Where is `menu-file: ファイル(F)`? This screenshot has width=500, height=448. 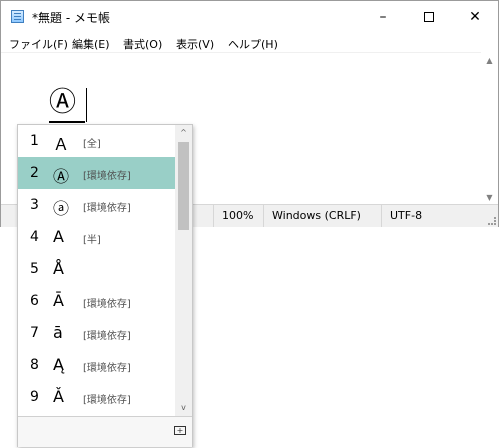
menu-file: ファイル(F) is located at coordinates (38, 44).